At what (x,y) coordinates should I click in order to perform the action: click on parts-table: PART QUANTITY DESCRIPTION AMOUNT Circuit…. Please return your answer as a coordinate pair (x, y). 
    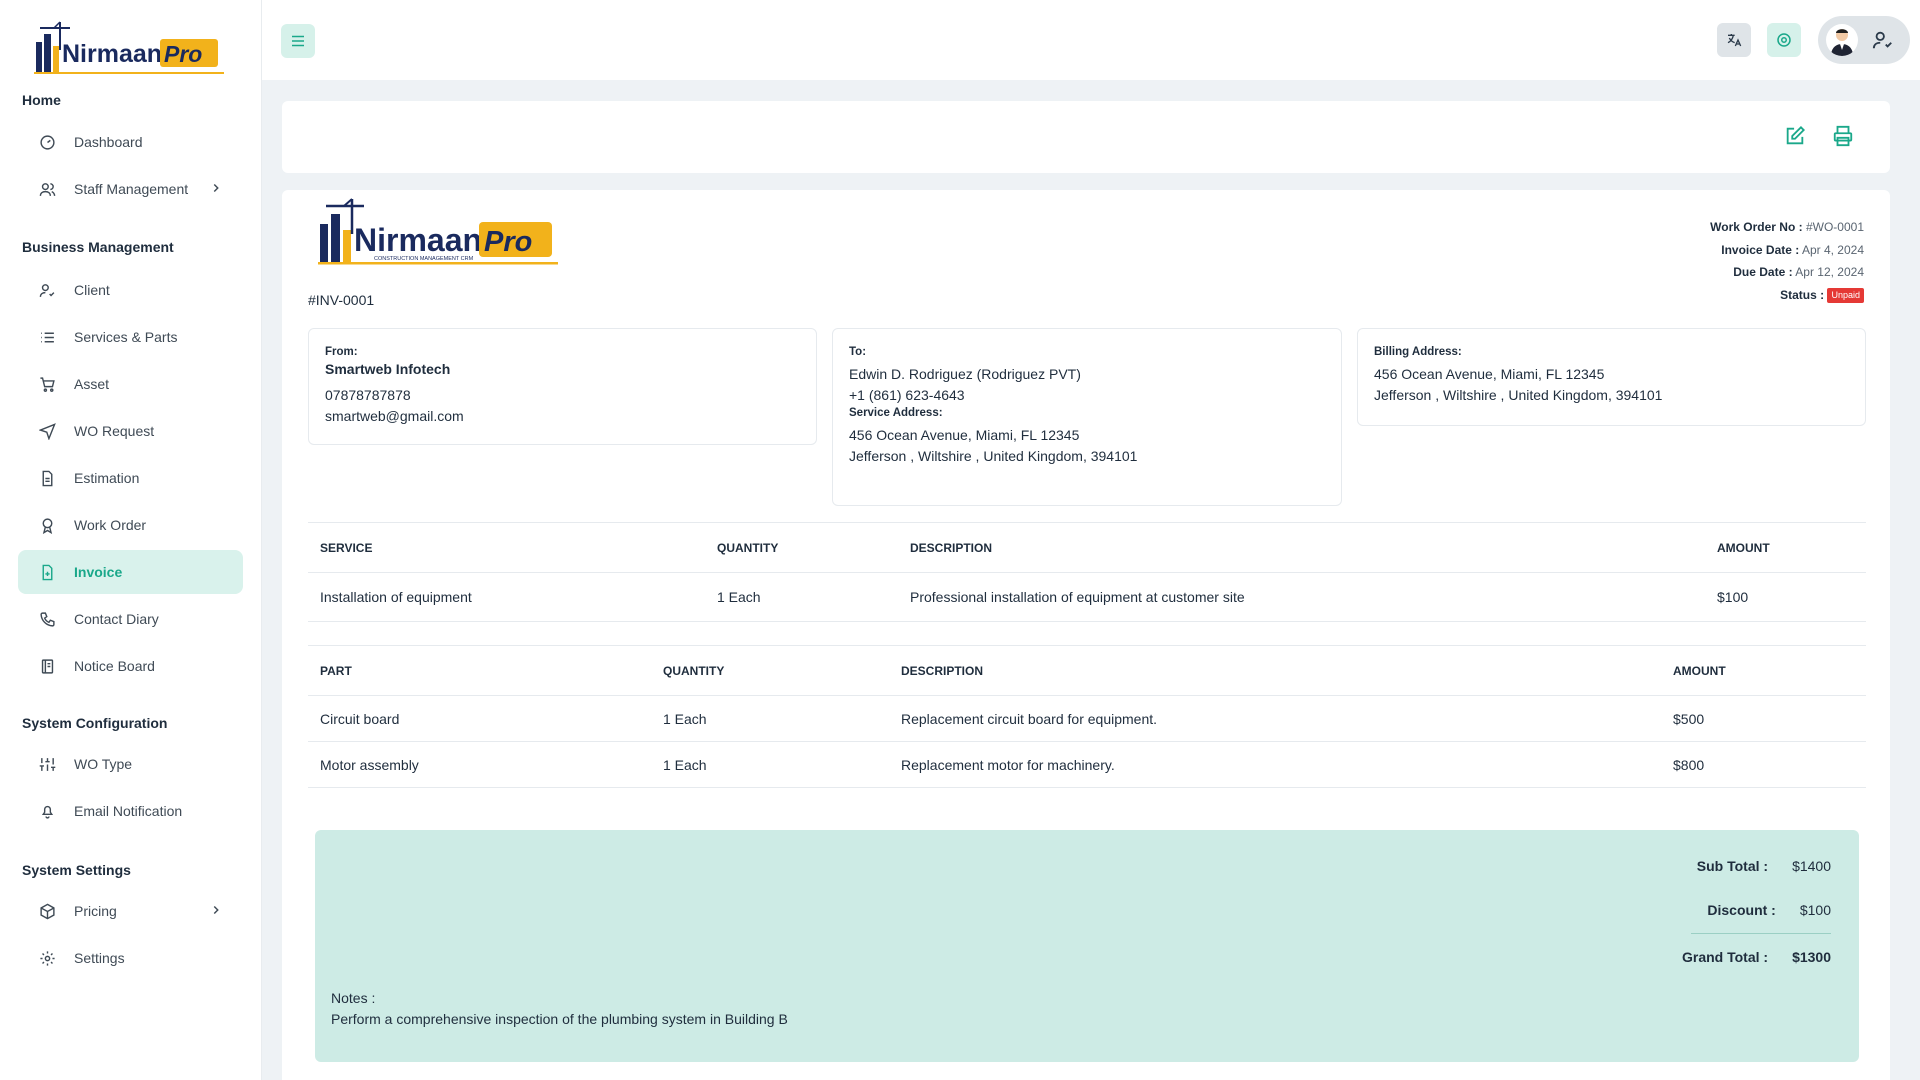
    Looking at the image, I should click on (1087, 716).